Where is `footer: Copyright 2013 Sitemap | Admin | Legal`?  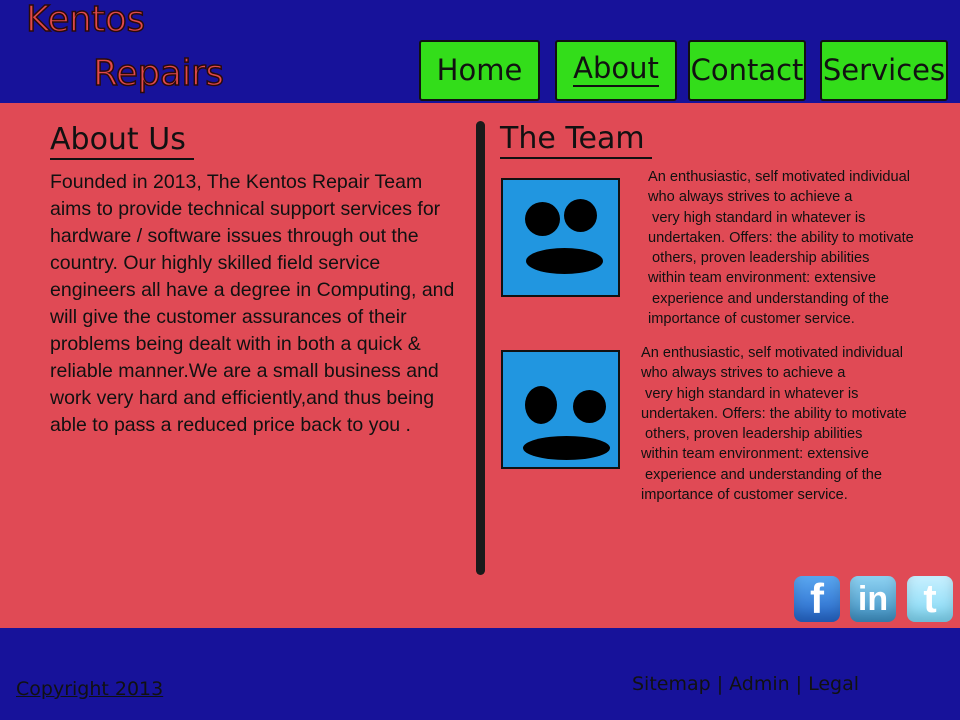 footer: Copyright 2013 Sitemap | Admin | Legal is located at coordinates (480, 674).